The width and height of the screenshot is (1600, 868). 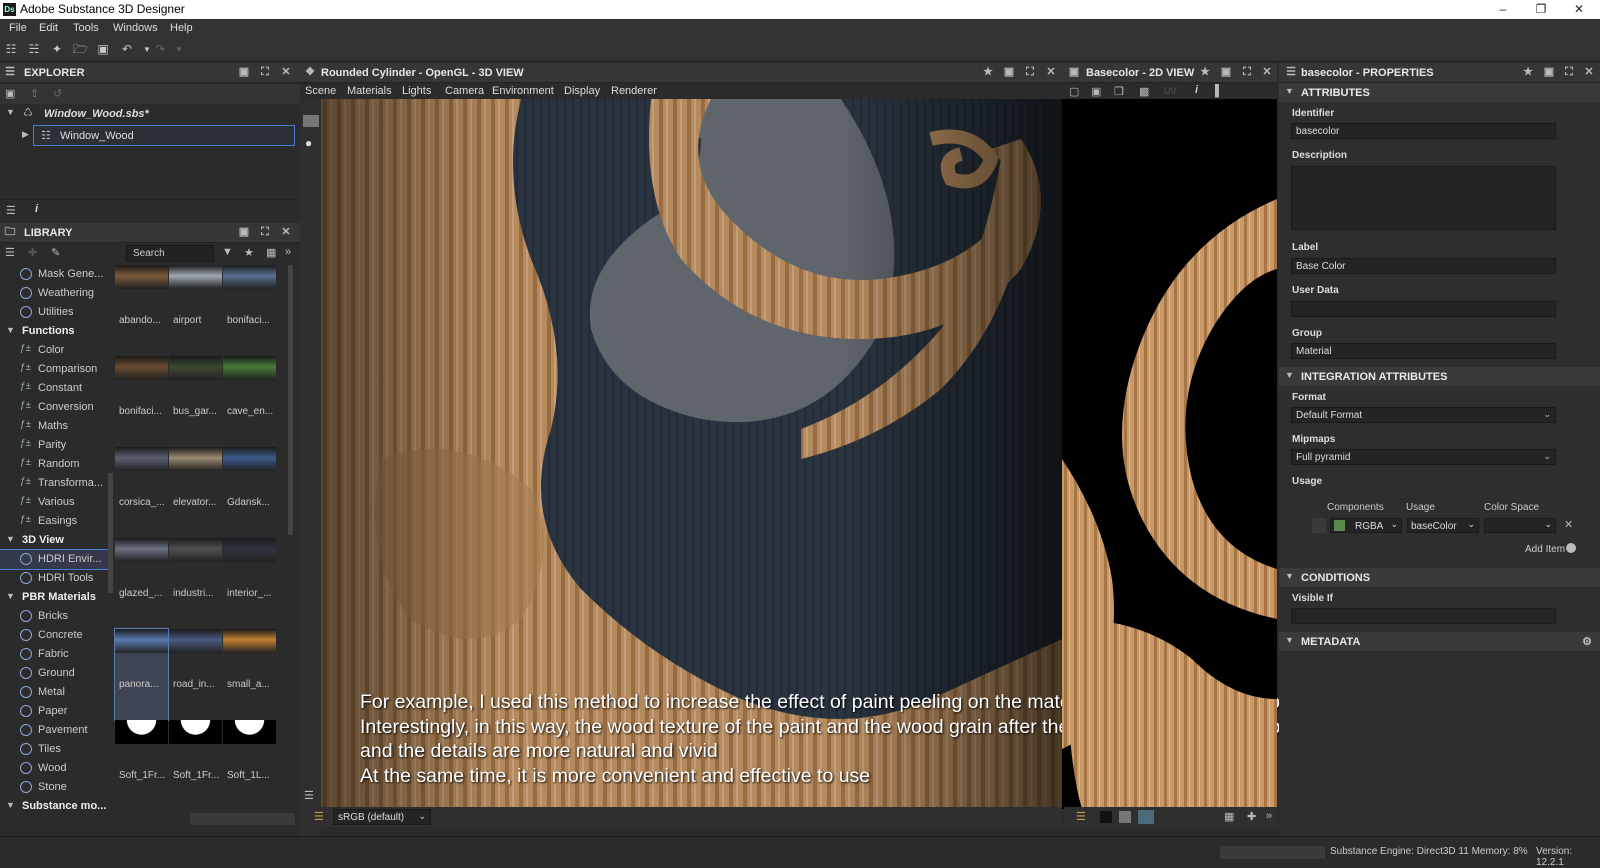 What do you see at coordinates (288, 252) in the screenshot?
I see `more-icon: »` at bounding box center [288, 252].